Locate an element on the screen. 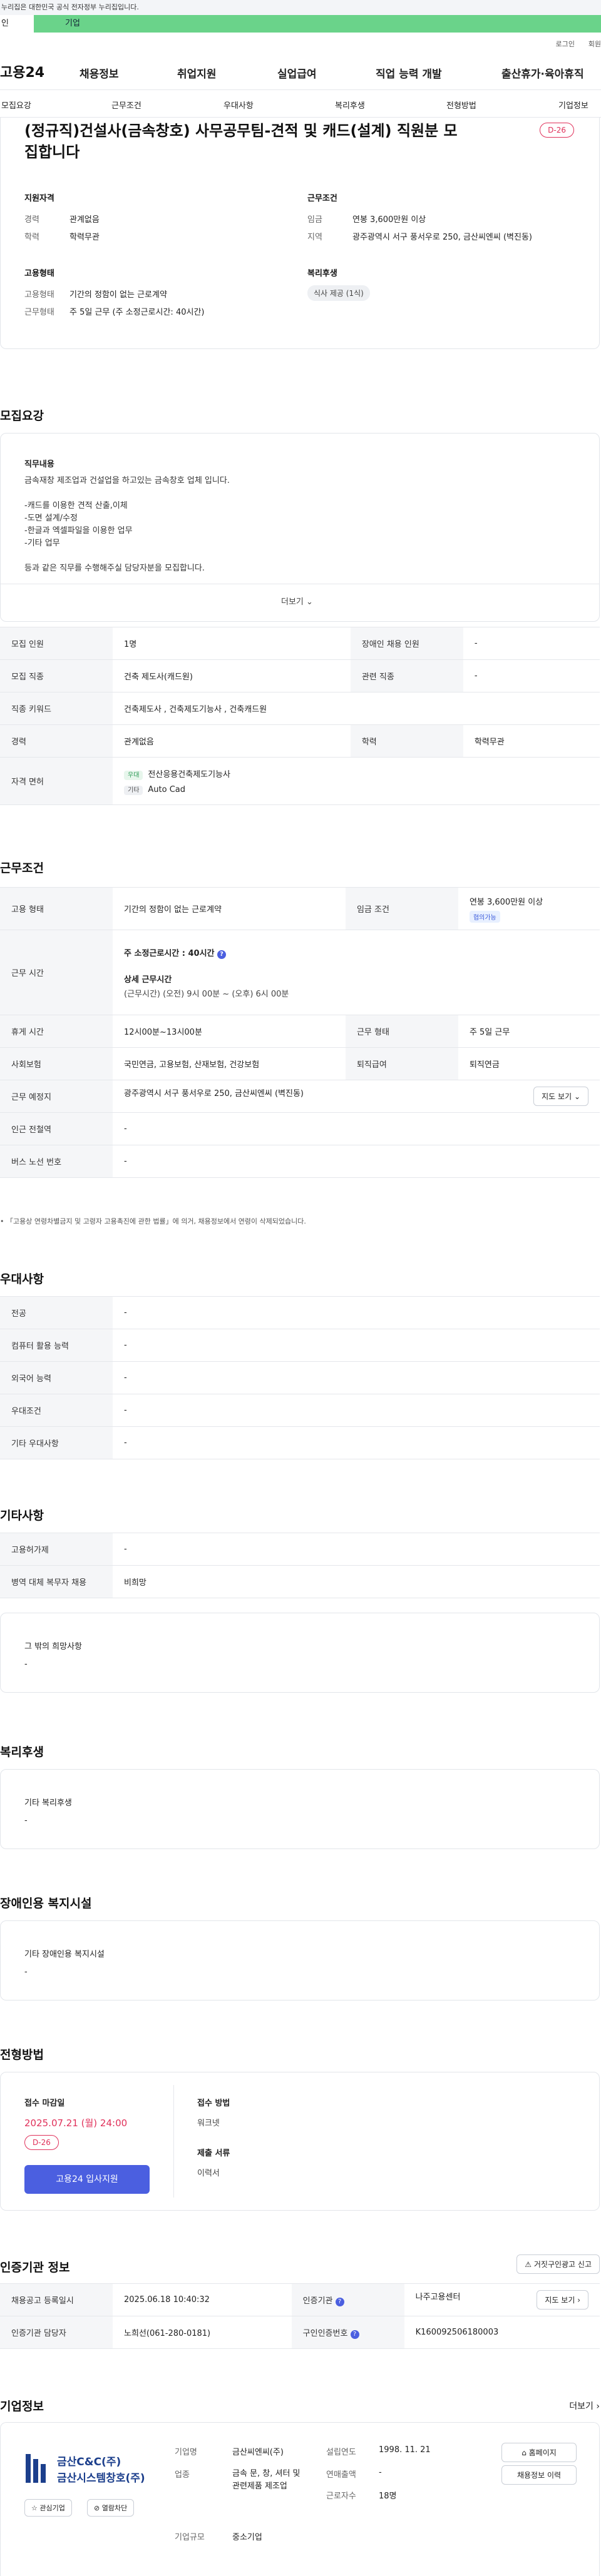 Image resolution: width=601 pixels, height=2576 pixels. weekly-hours: 주 소정근로시간 : 40시간 ? is located at coordinates (356, 952).